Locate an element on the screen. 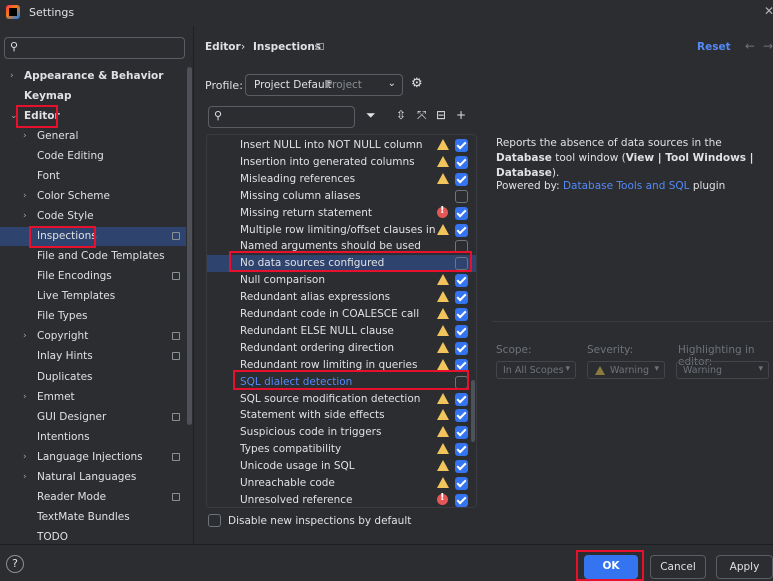 The width and height of the screenshot is (773, 581). inspection-row: Misleading references is located at coordinates (341, 179).